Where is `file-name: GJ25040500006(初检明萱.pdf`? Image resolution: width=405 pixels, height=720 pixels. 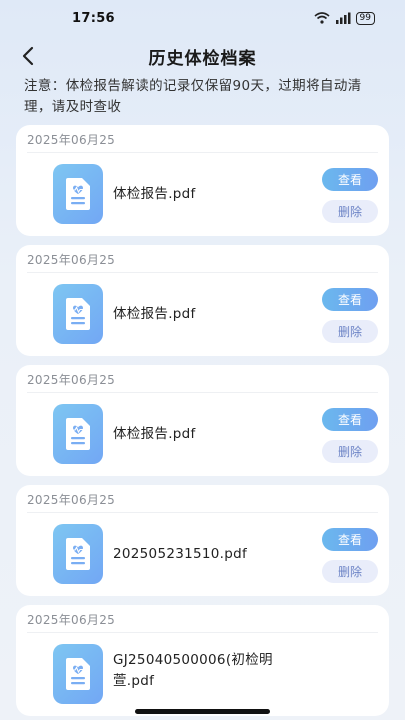
file-name: GJ25040500006(初检明萱.pdf is located at coordinates (193, 671).